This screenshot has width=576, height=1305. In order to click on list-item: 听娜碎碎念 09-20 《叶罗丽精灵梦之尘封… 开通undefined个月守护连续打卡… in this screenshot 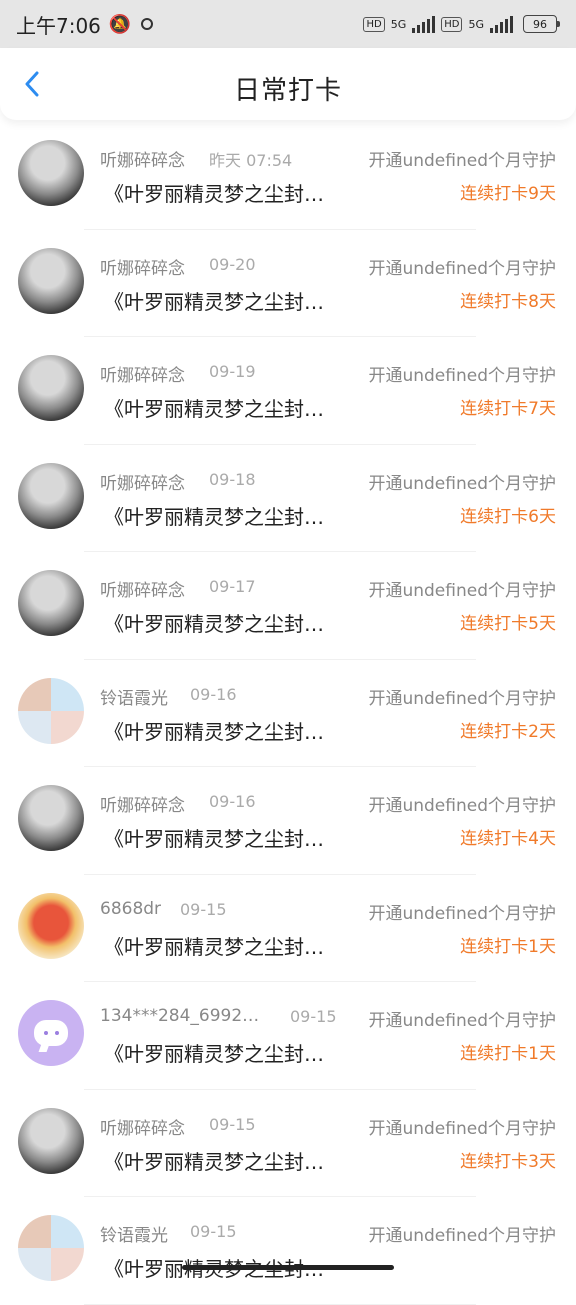, I will do `click(288, 283)`.